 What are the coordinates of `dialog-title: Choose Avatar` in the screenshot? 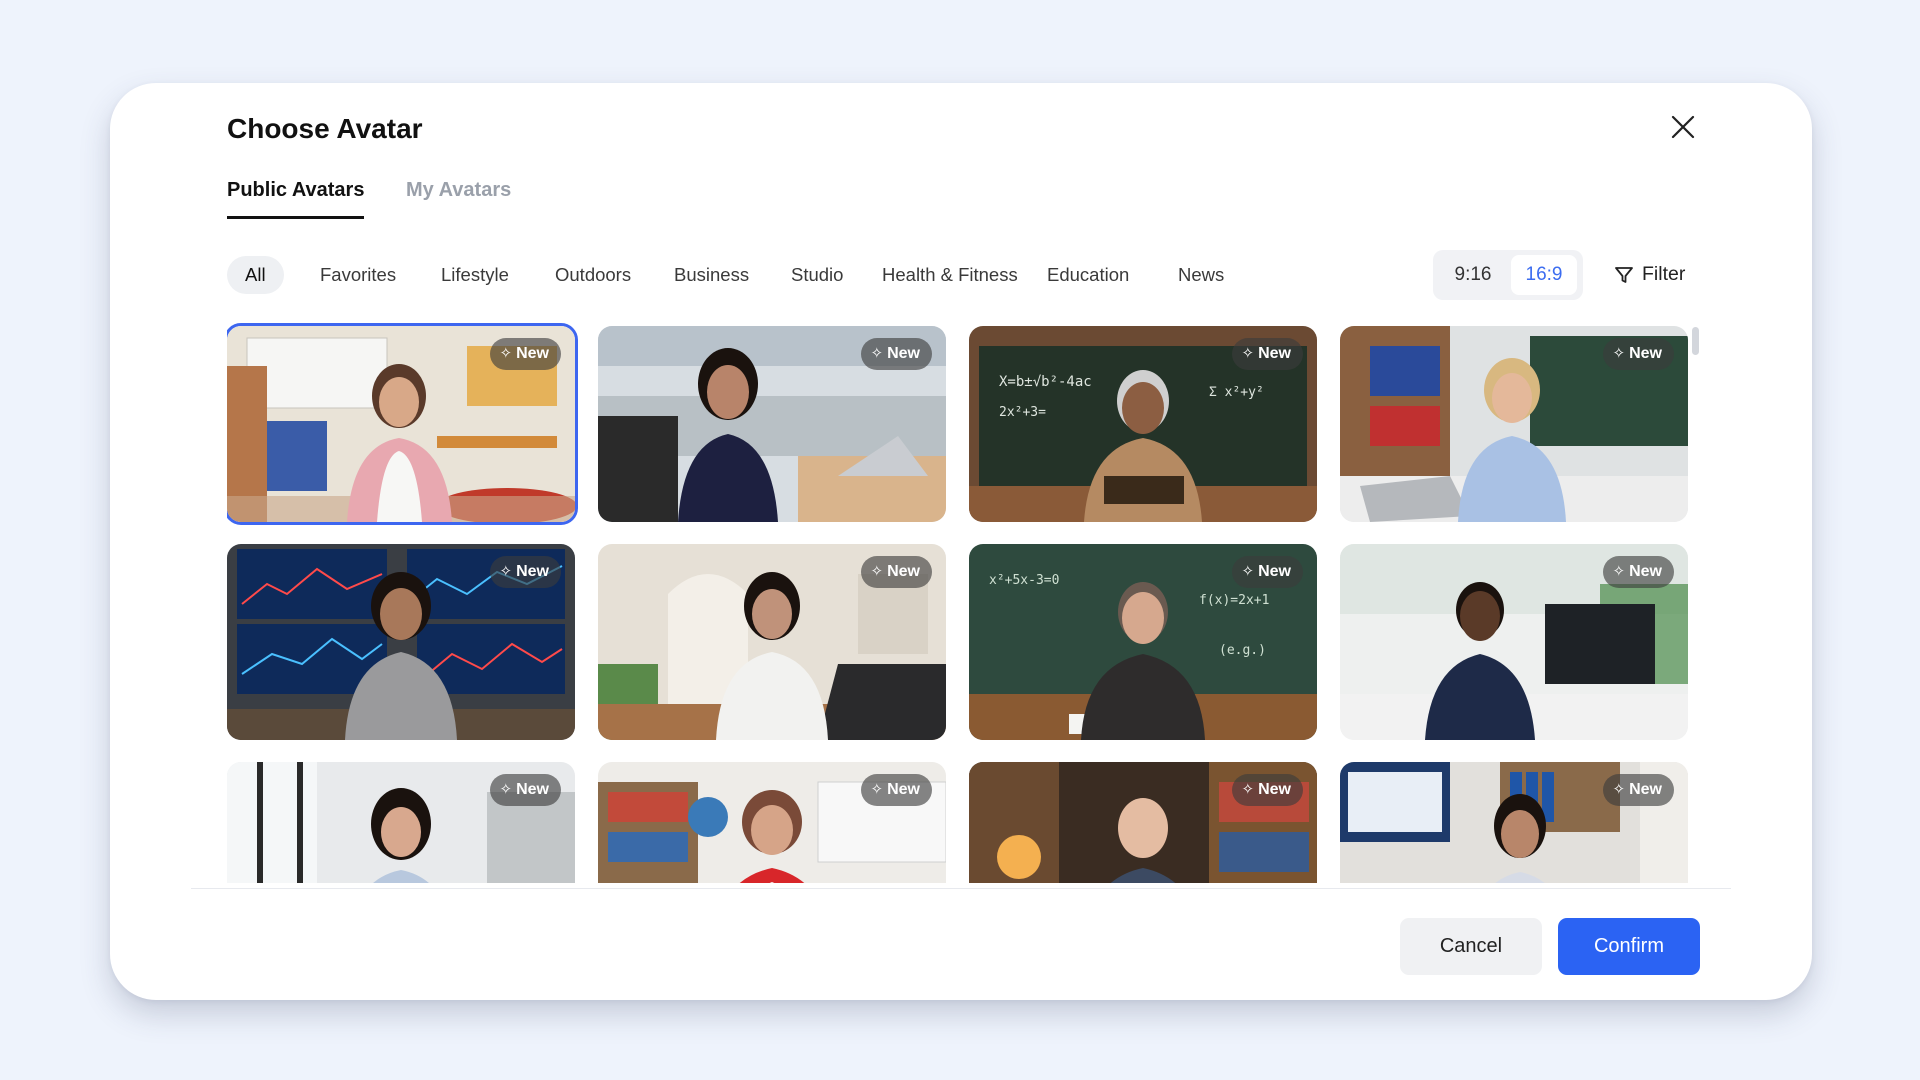 It's located at (325, 128).